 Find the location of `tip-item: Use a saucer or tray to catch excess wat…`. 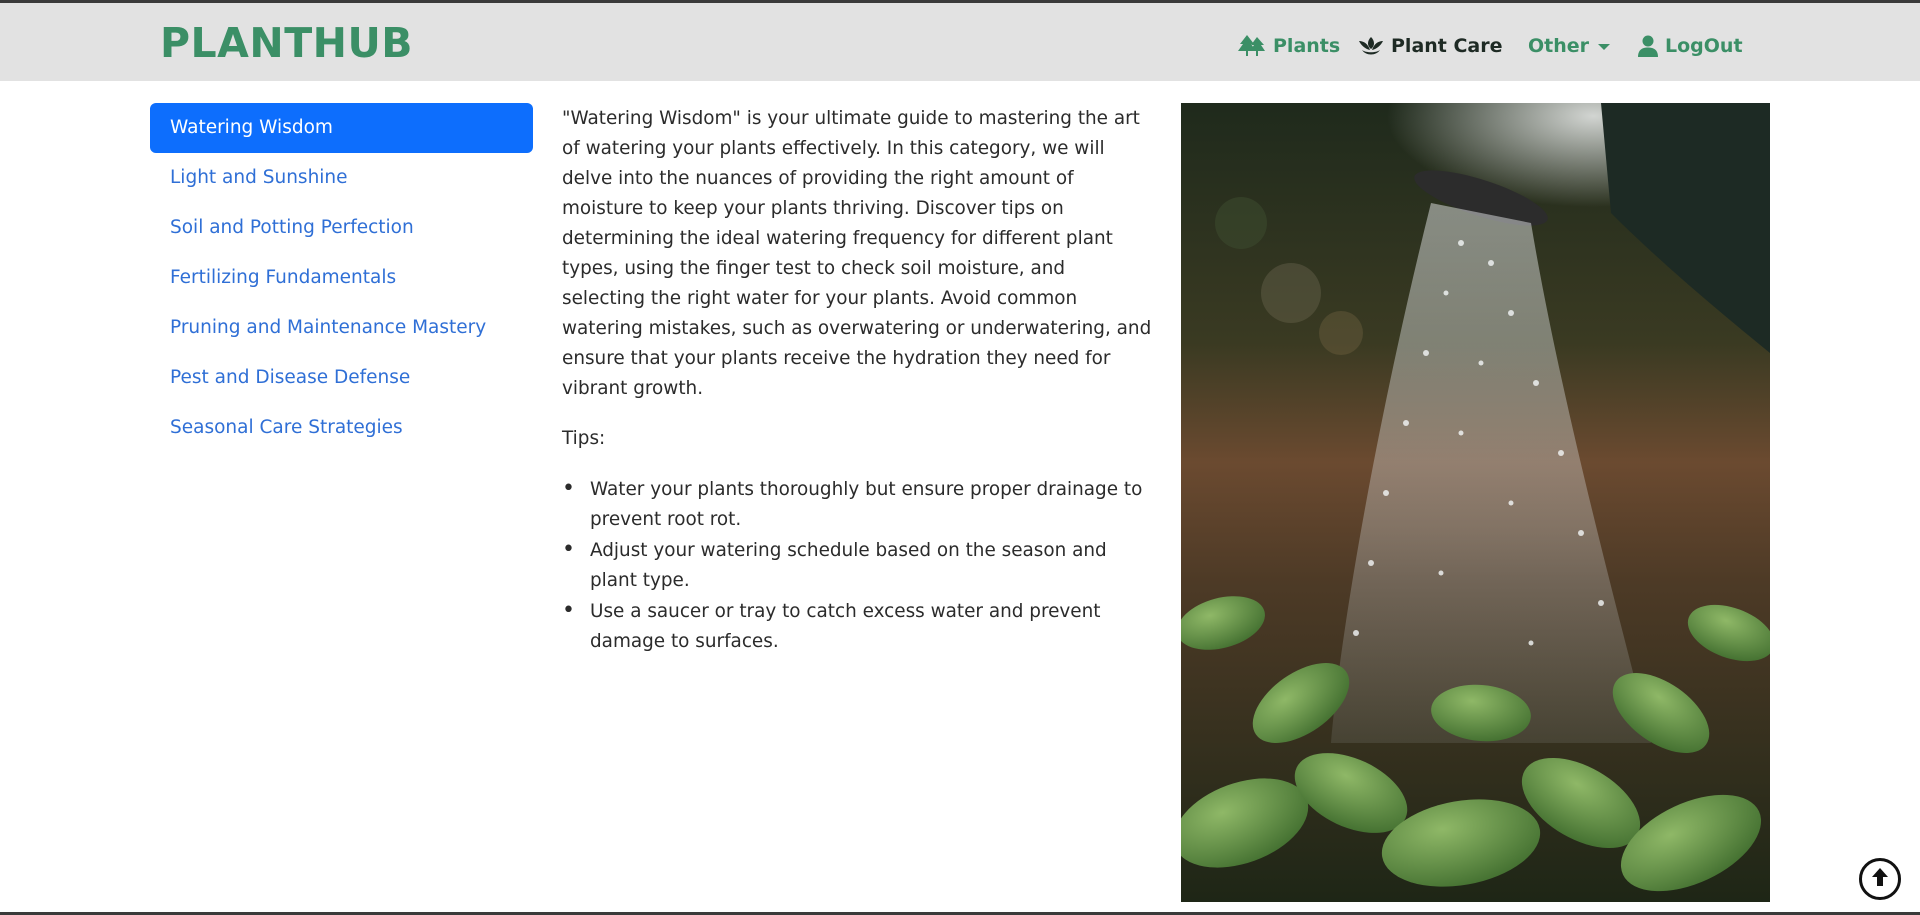

tip-item: Use a saucer or tray to catch excess wat… is located at coordinates (857, 626).